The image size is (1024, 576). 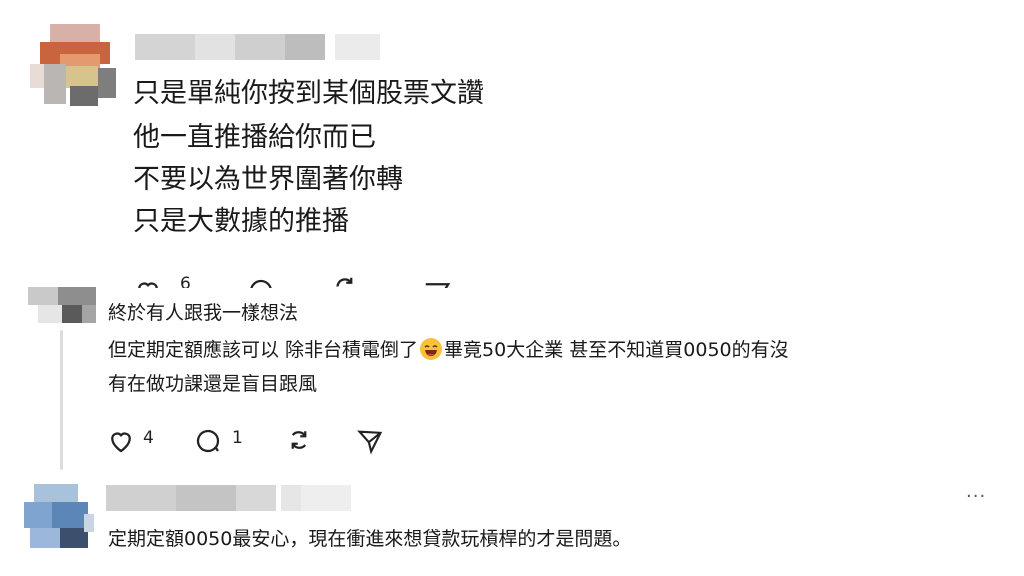 What do you see at coordinates (213, 384) in the screenshot?
I see `reply-text-line: 有在做功課還是盲目跟風` at bounding box center [213, 384].